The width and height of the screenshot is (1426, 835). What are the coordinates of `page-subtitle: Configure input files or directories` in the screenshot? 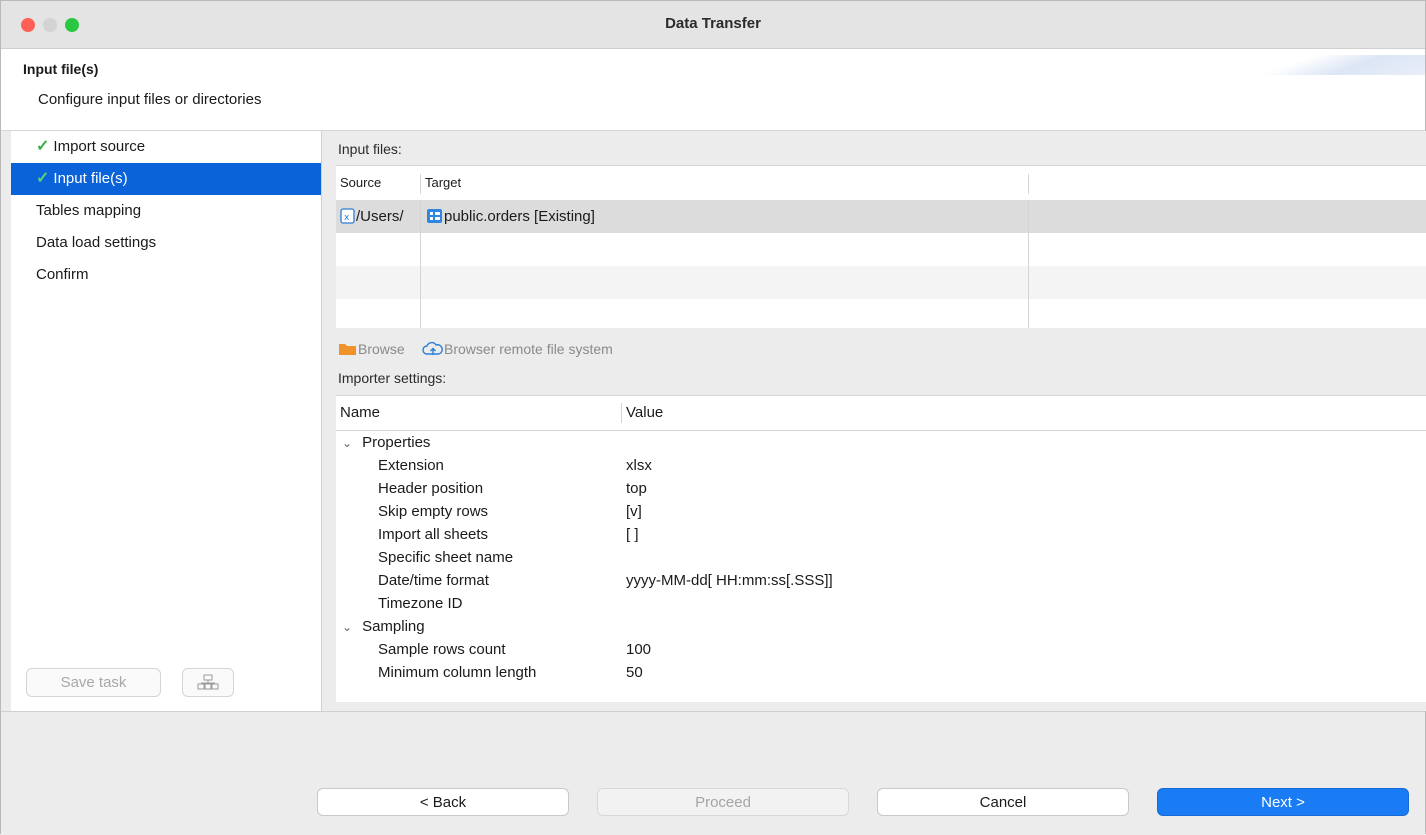 It's located at (150, 99).